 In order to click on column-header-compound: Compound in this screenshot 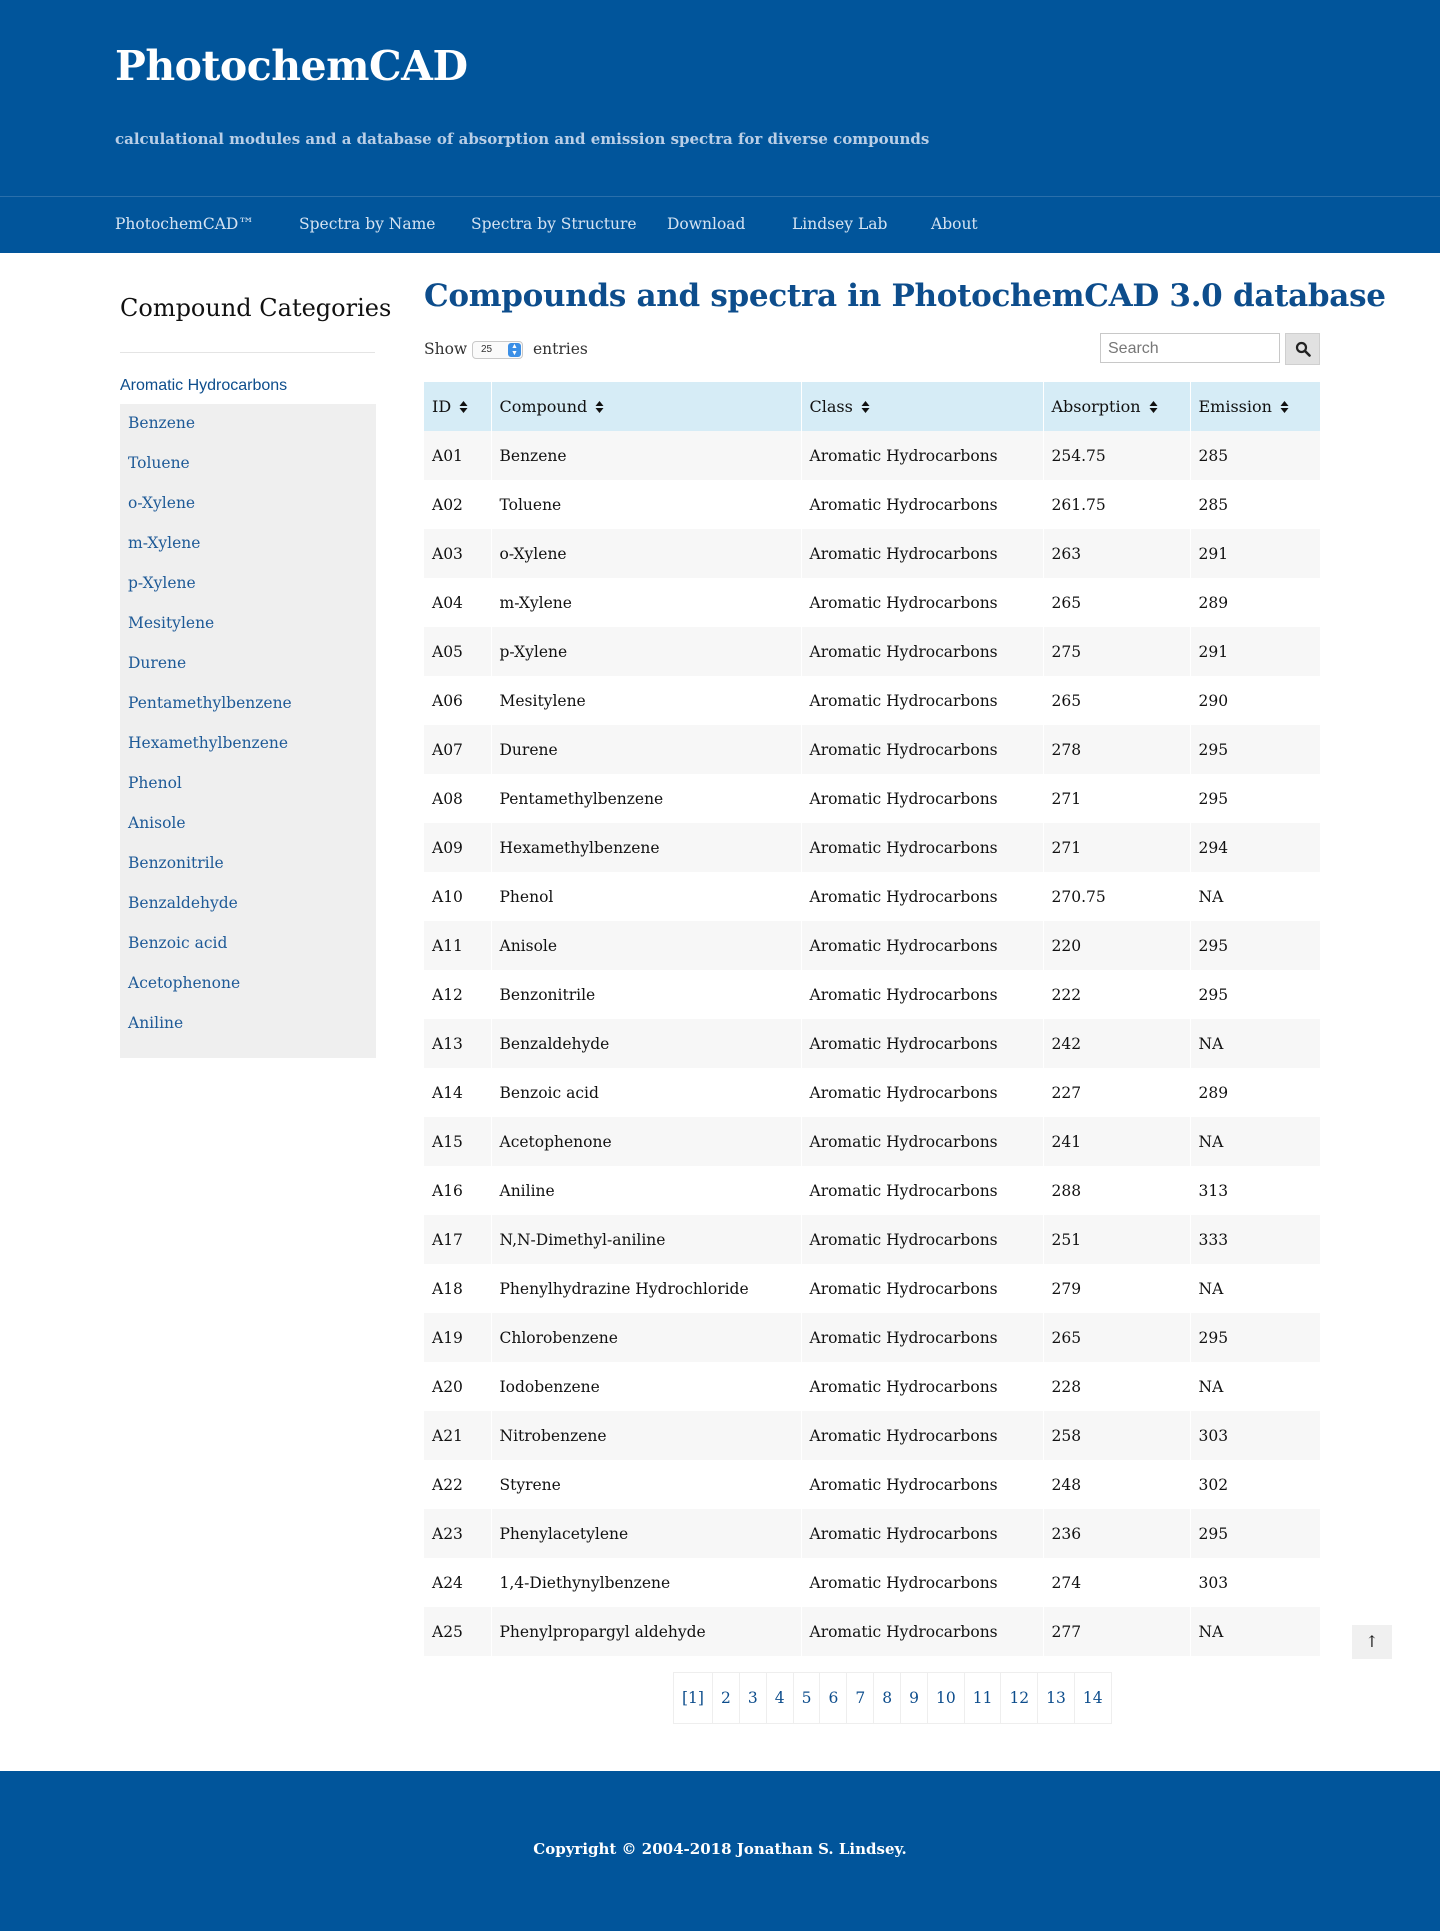, I will do `click(646, 406)`.